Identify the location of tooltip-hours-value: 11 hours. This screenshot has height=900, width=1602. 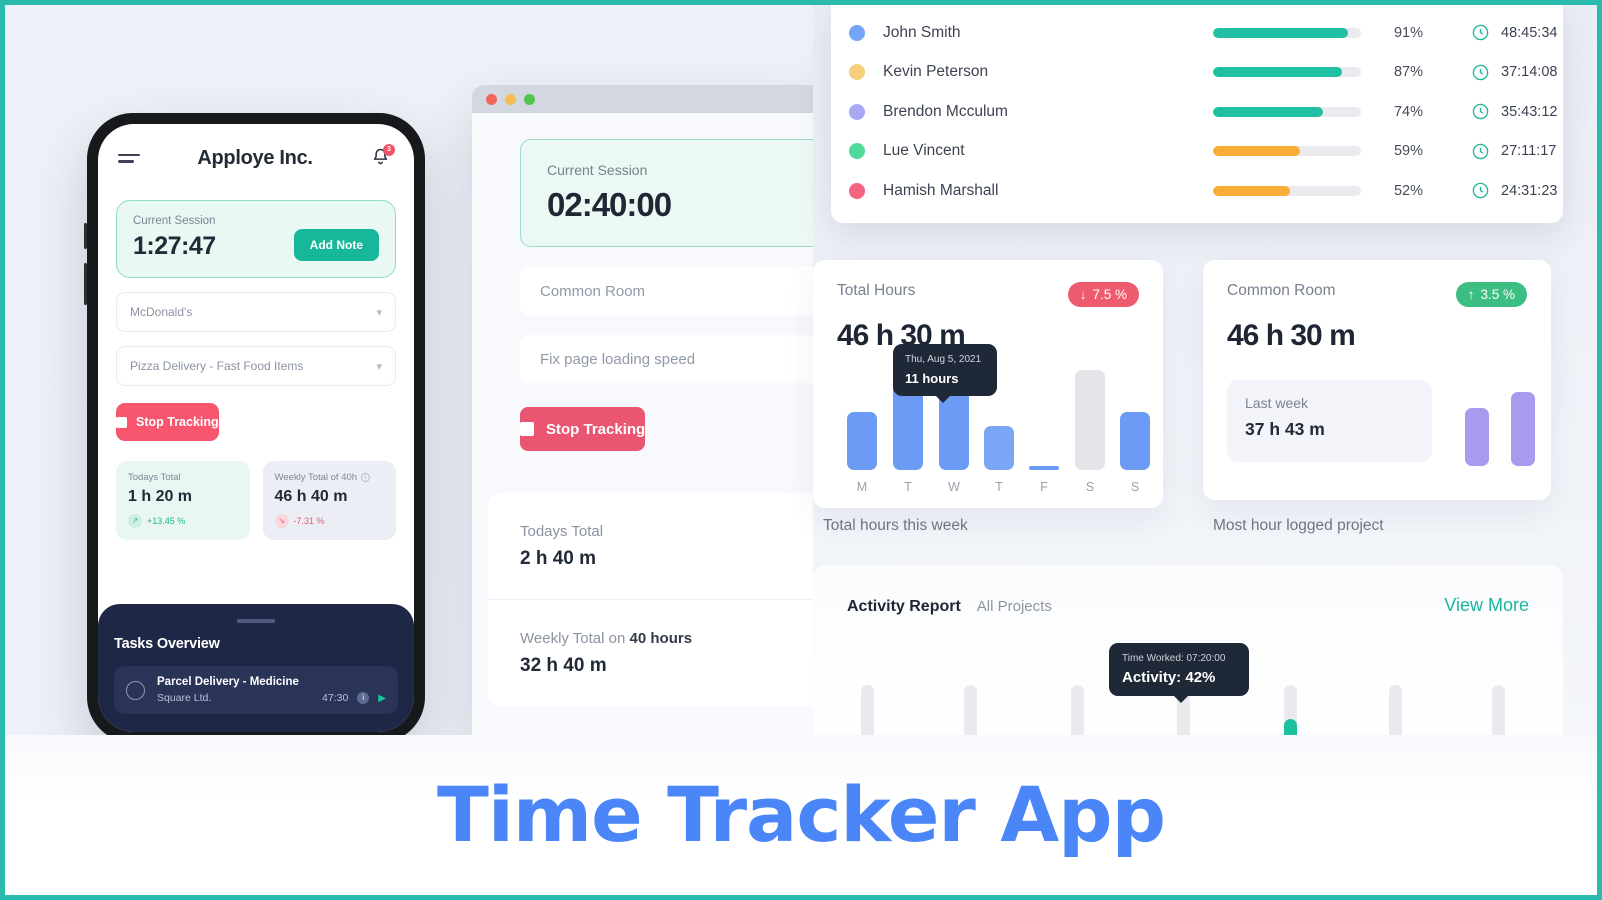
(932, 378).